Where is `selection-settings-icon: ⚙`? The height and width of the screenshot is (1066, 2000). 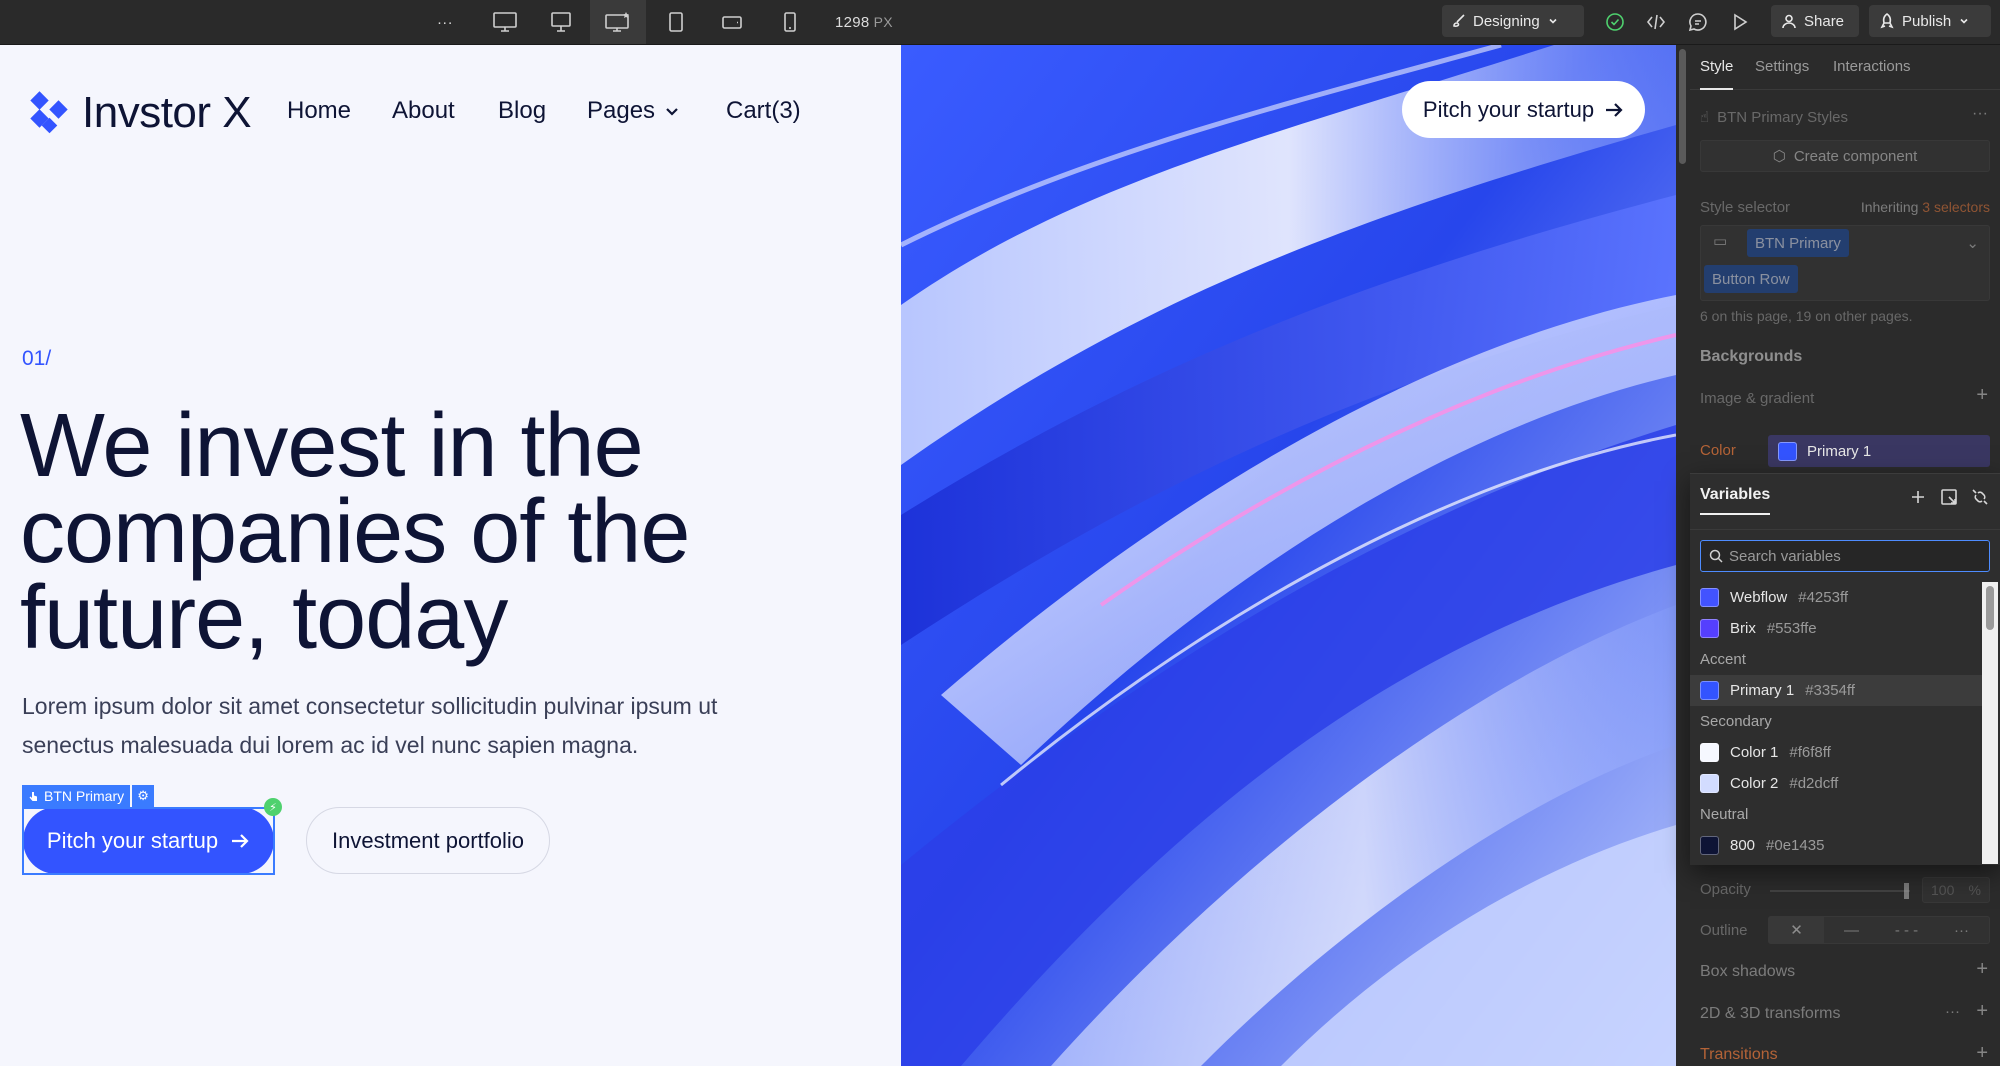 selection-settings-icon: ⚙ is located at coordinates (143, 796).